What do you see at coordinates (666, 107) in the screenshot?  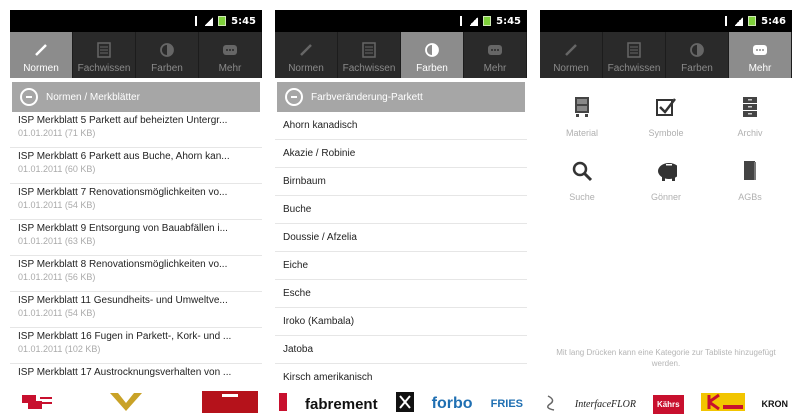 I see `checkbox-icon` at bounding box center [666, 107].